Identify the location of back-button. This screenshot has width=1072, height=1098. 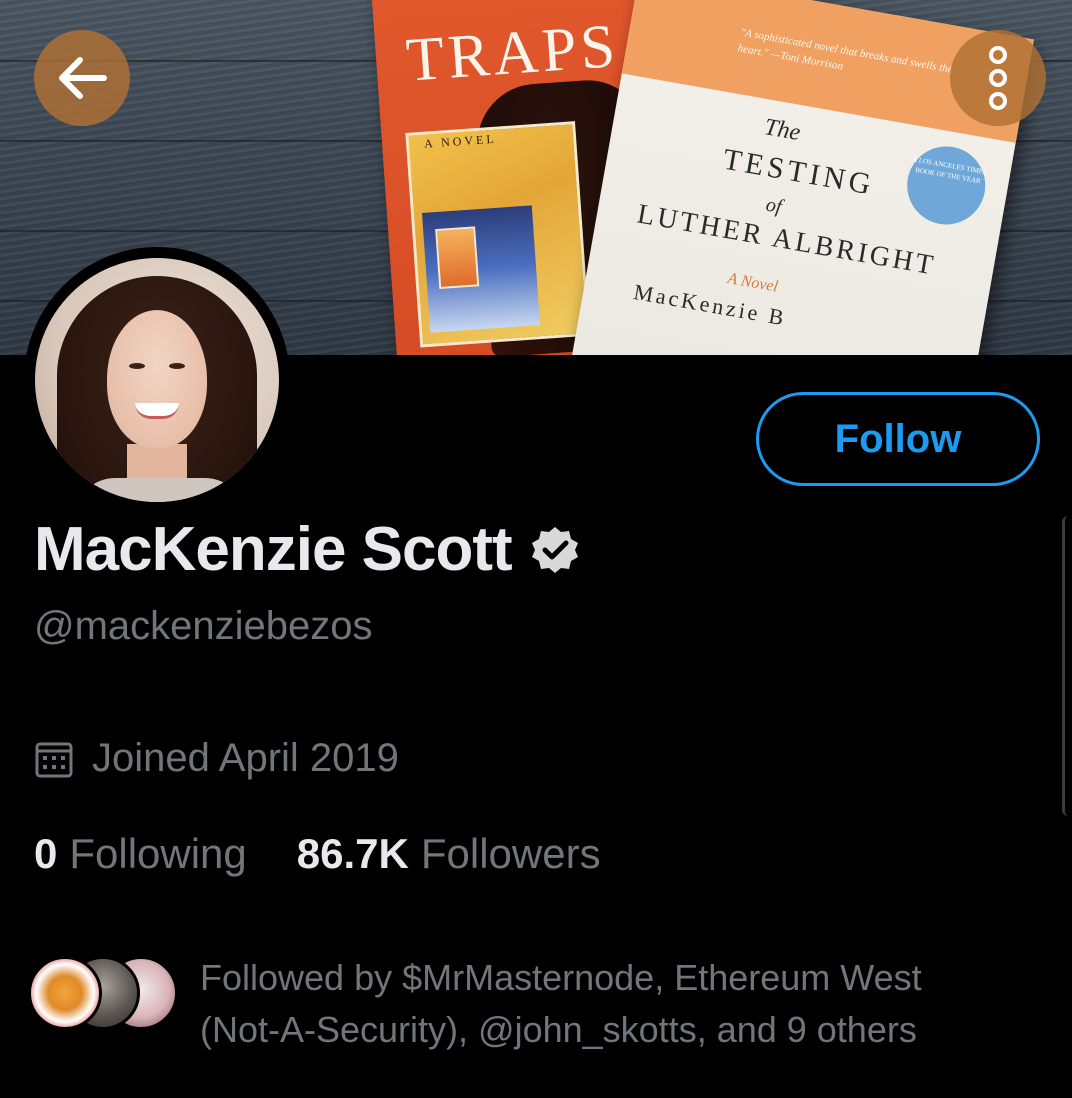
(82, 78).